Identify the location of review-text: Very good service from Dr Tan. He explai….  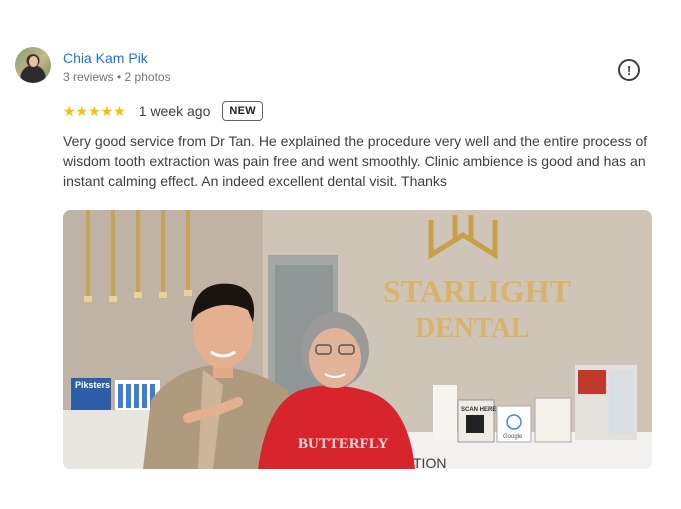
(355, 161).